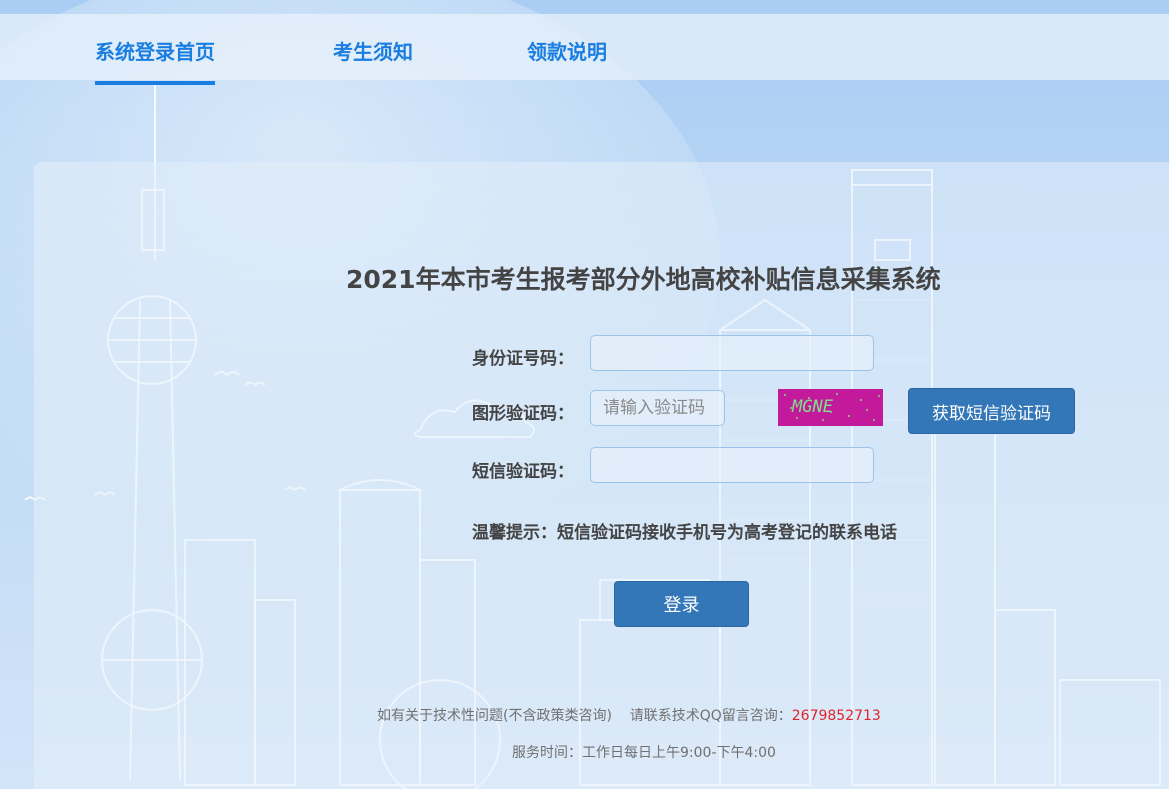 This screenshot has height=789, width=1169. I want to click on id-number-label: 身份证号码：, so click(523, 359).